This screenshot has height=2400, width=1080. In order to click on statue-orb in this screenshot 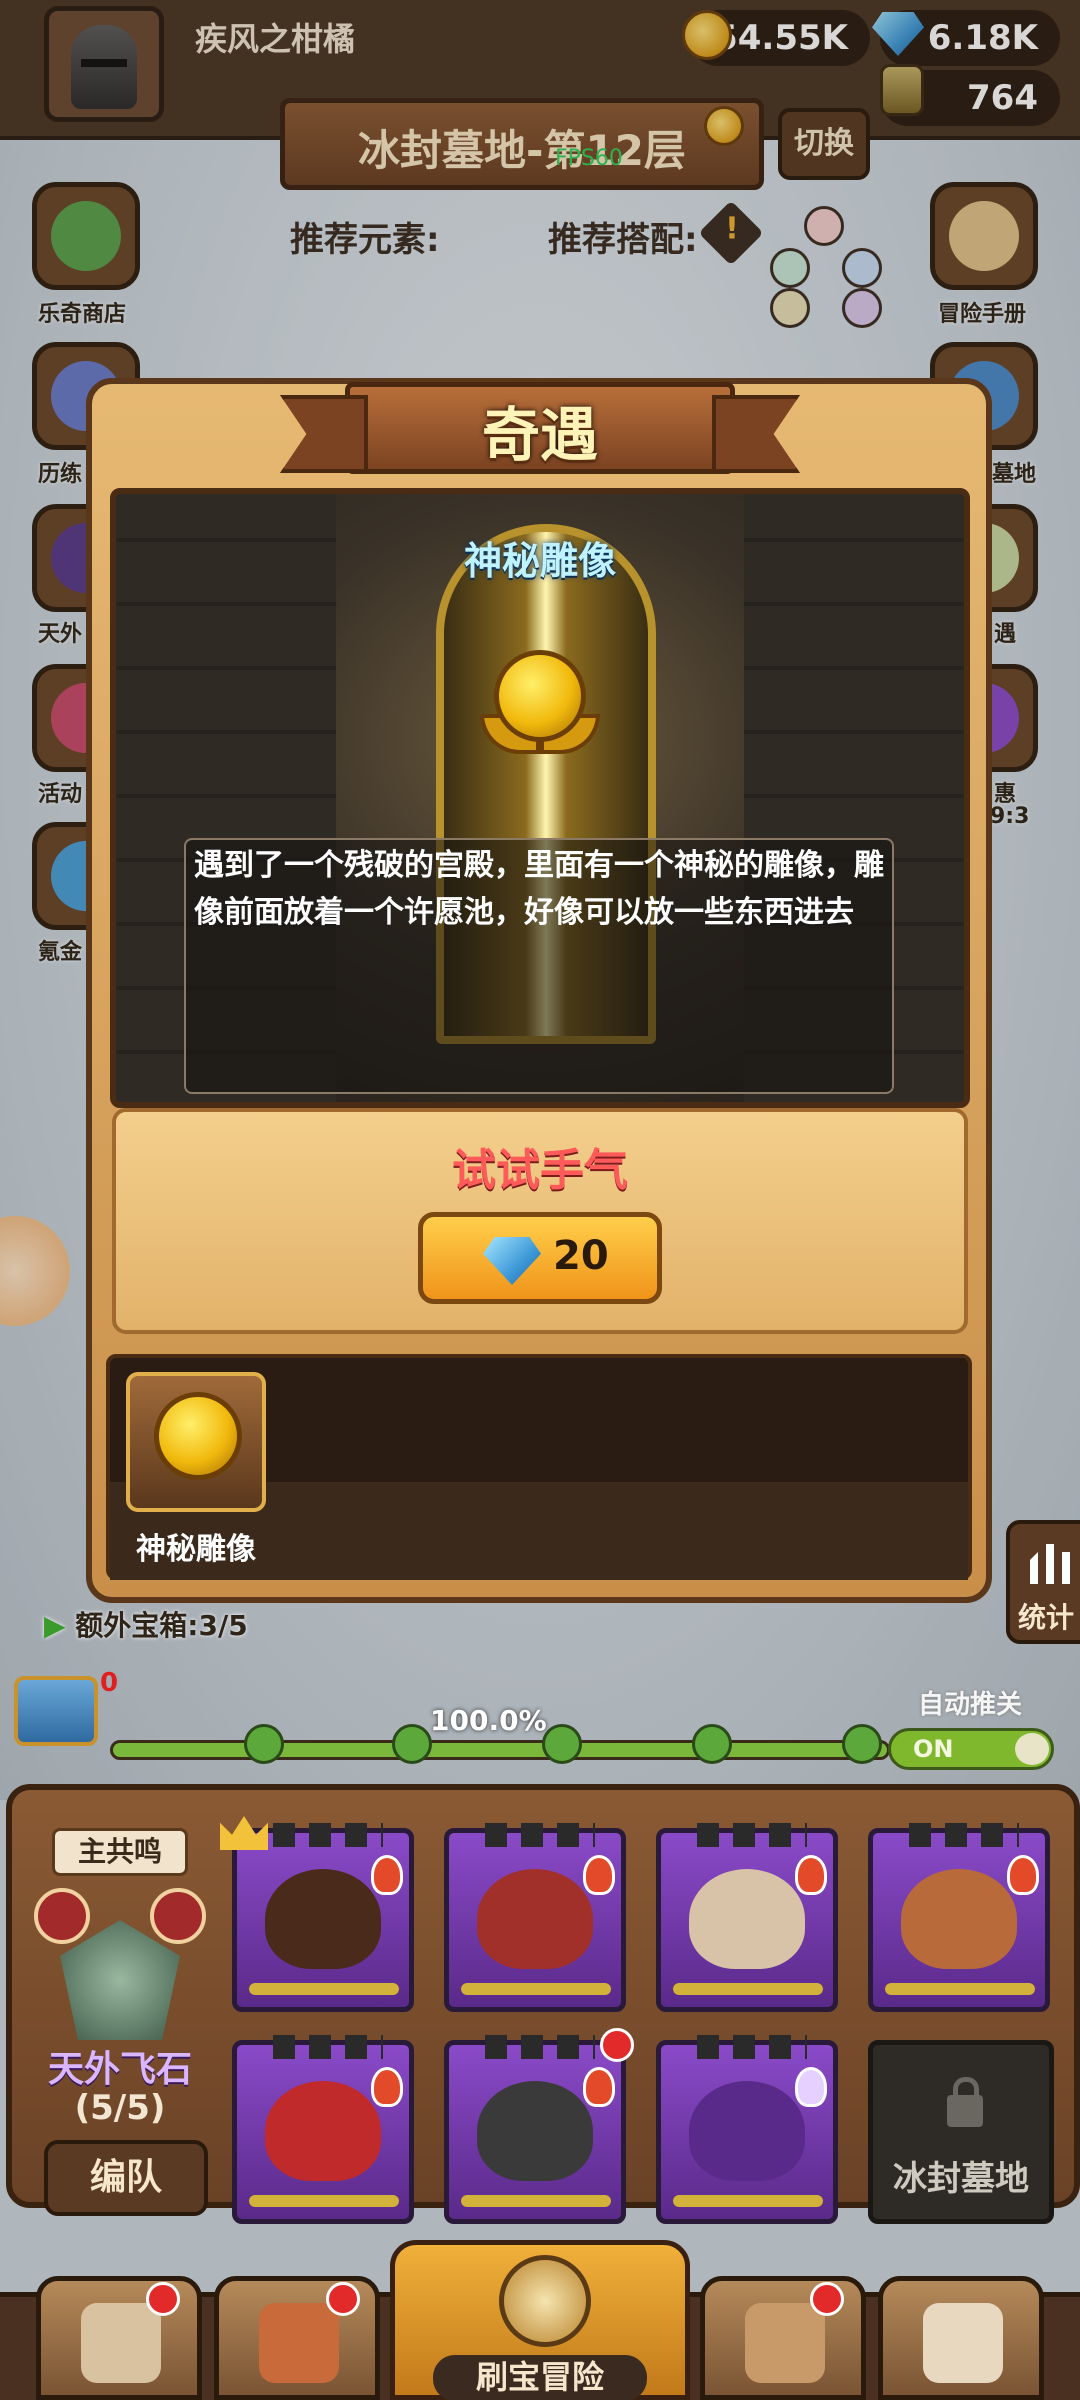, I will do `click(540, 696)`.